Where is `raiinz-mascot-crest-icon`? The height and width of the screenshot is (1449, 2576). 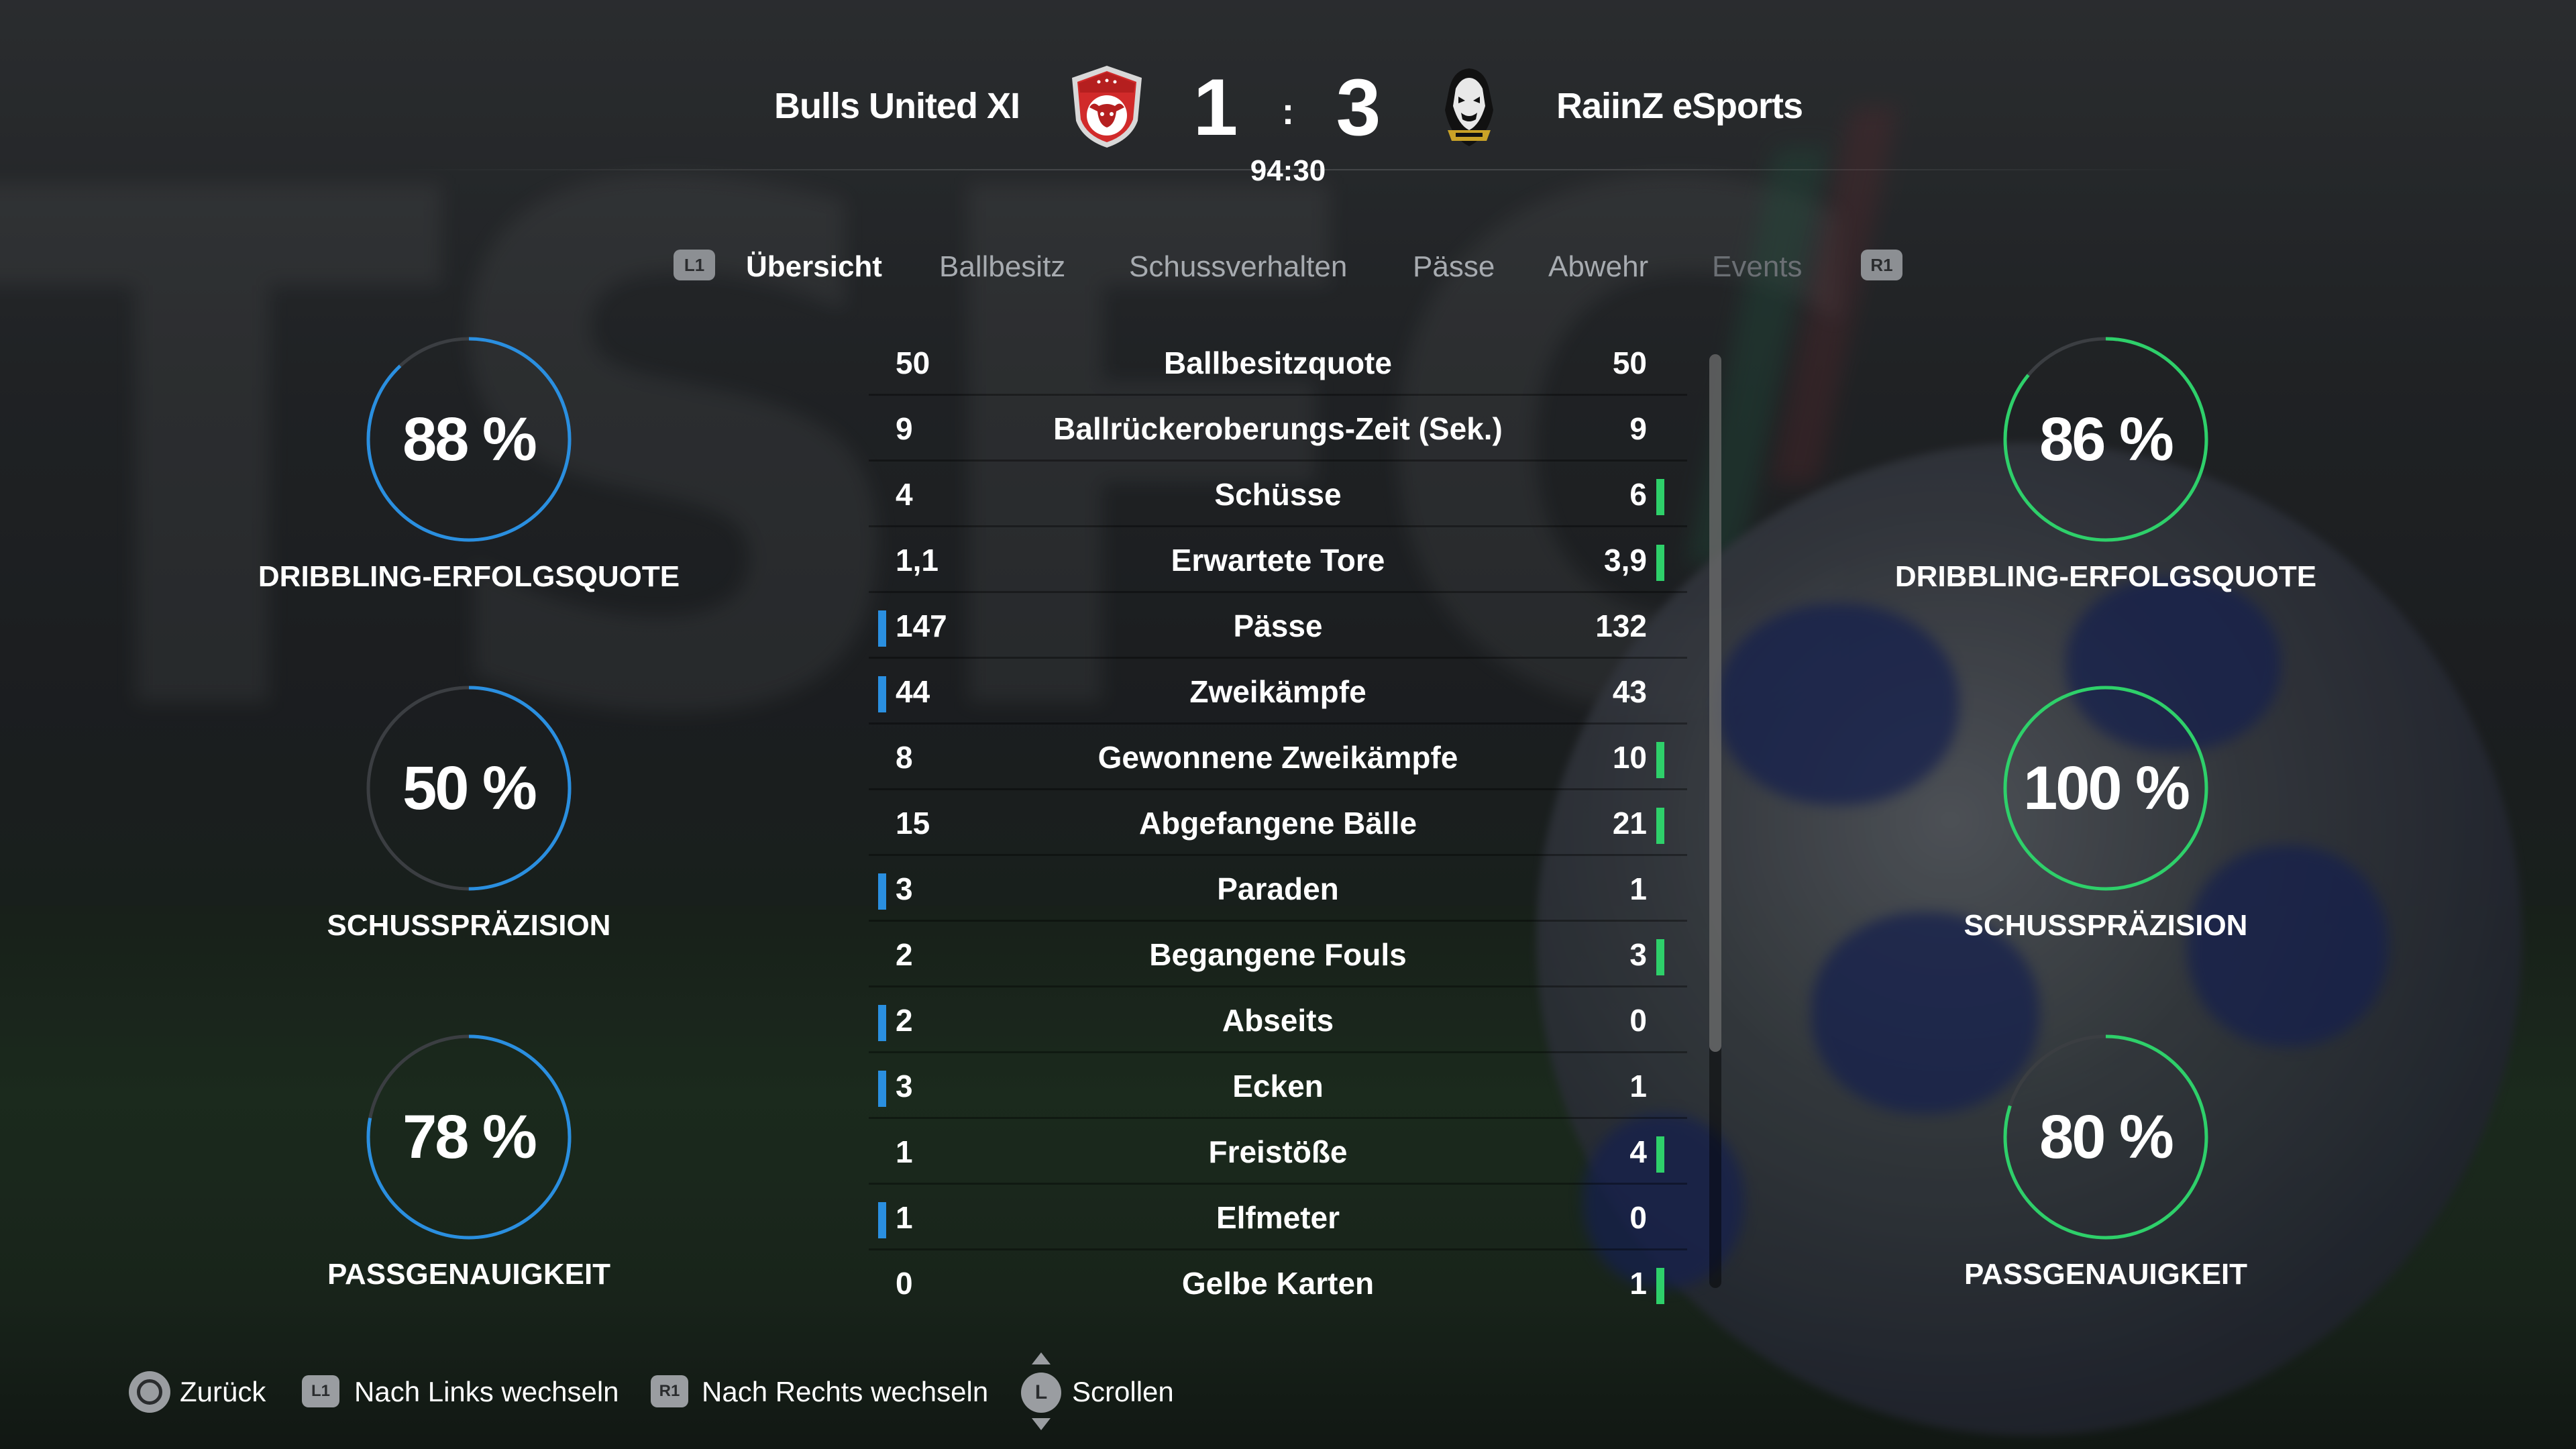
raiinz-mascot-crest-icon is located at coordinates (1469, 106).